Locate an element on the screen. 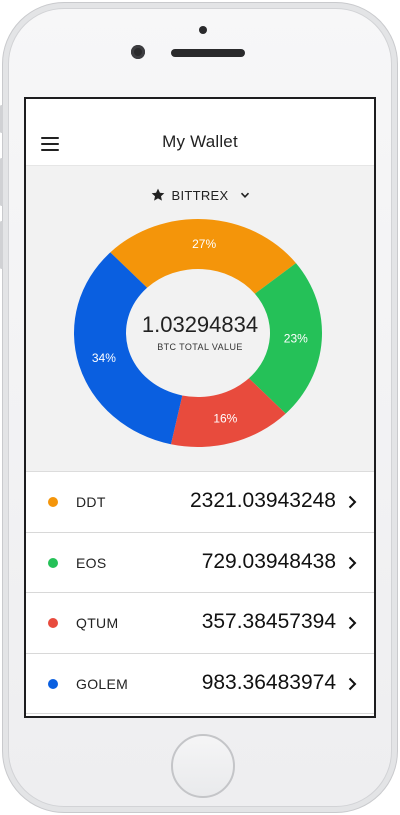 Image resolution: width=400 pixels, height=815 pixels. coin-row-ddt: DDT 2321.03943248 is located at coordinates (200, 502).